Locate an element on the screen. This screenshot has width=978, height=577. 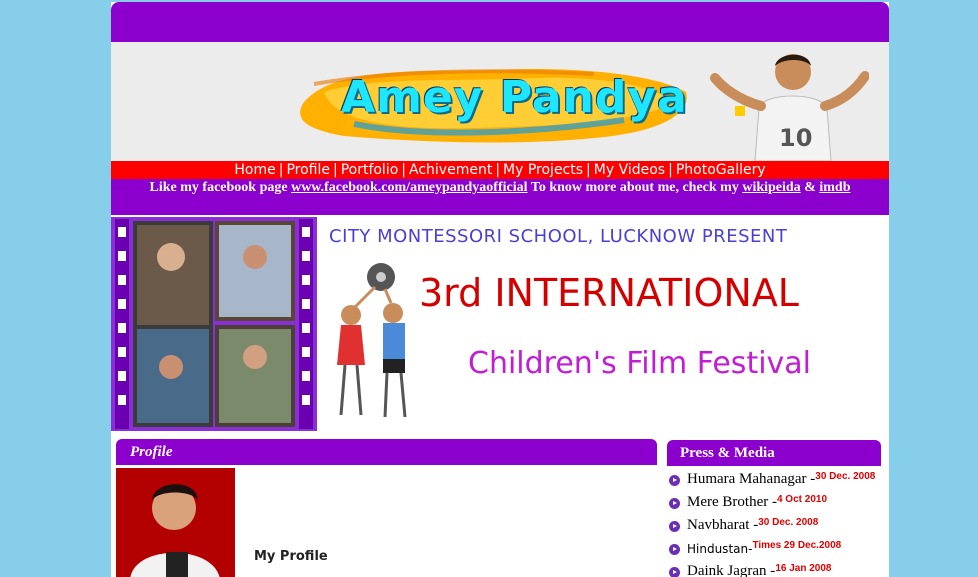
press-name: Navbharat - is located at coordinates (722, 525).